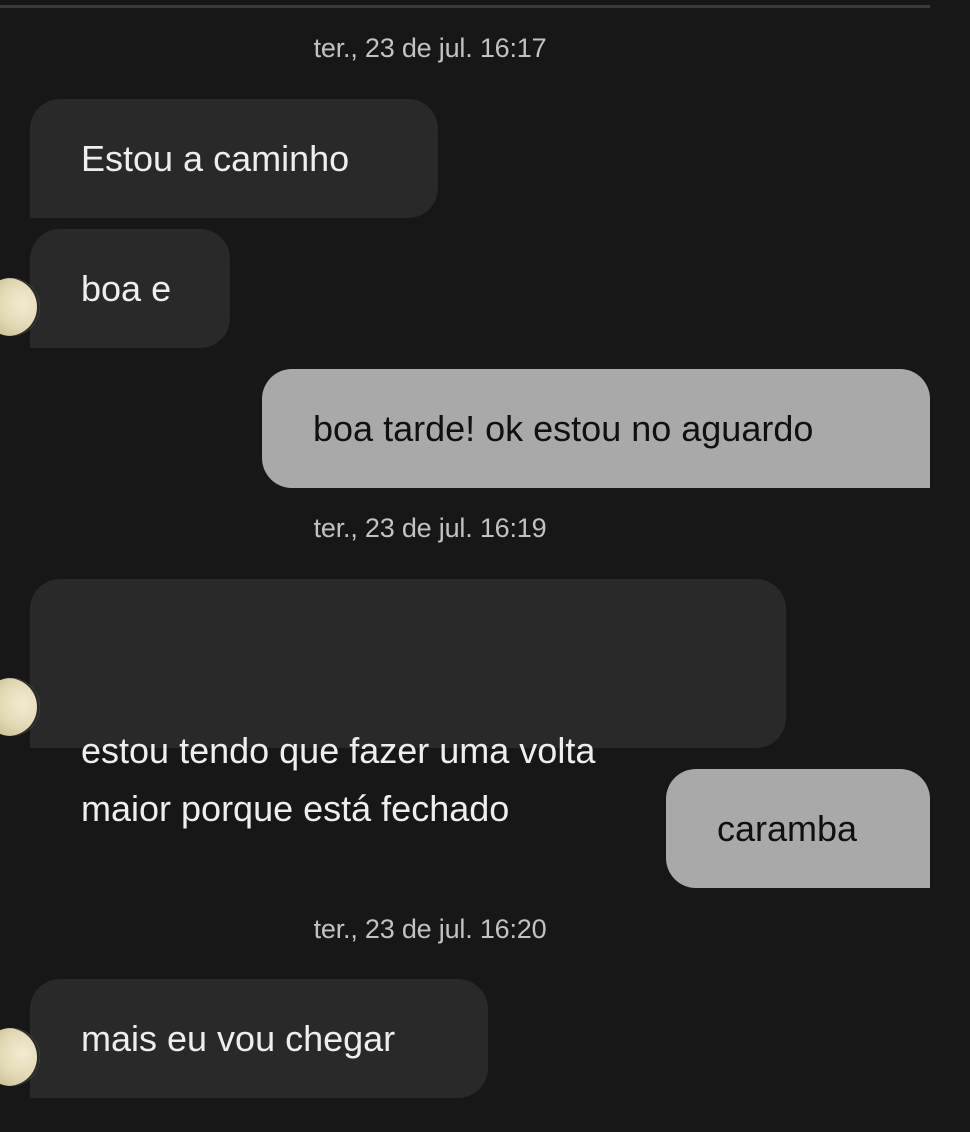  What do you see at coordinates (126, 288) in the screenshot?
I see `message-text: boa e` at bounding box center [126, 288].